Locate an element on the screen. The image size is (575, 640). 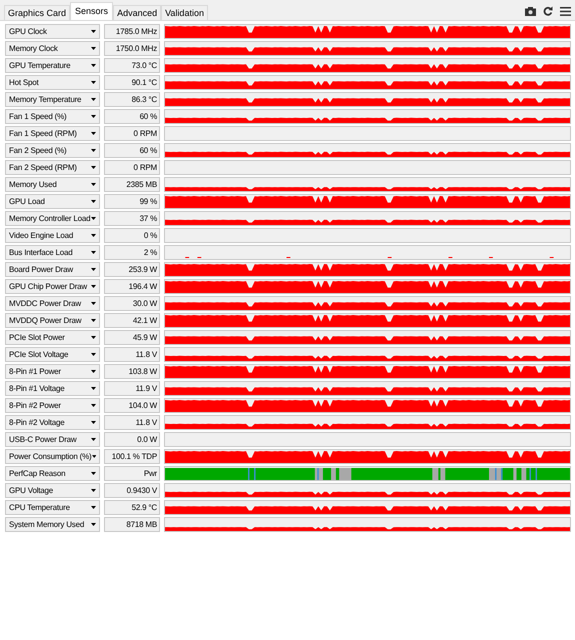
sensor-value: 30.0 W is located at coordinates (132, 303).